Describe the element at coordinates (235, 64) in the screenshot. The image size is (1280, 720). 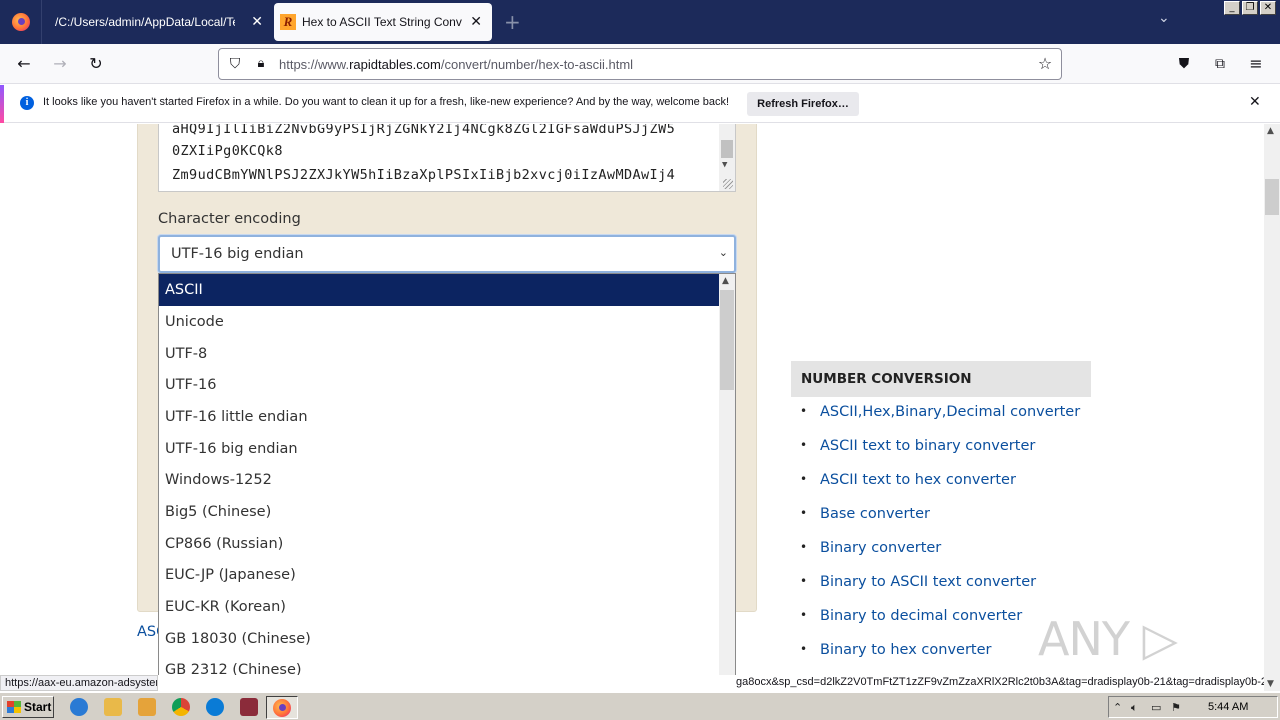
I see `shield-icon: ⛉` at that location.